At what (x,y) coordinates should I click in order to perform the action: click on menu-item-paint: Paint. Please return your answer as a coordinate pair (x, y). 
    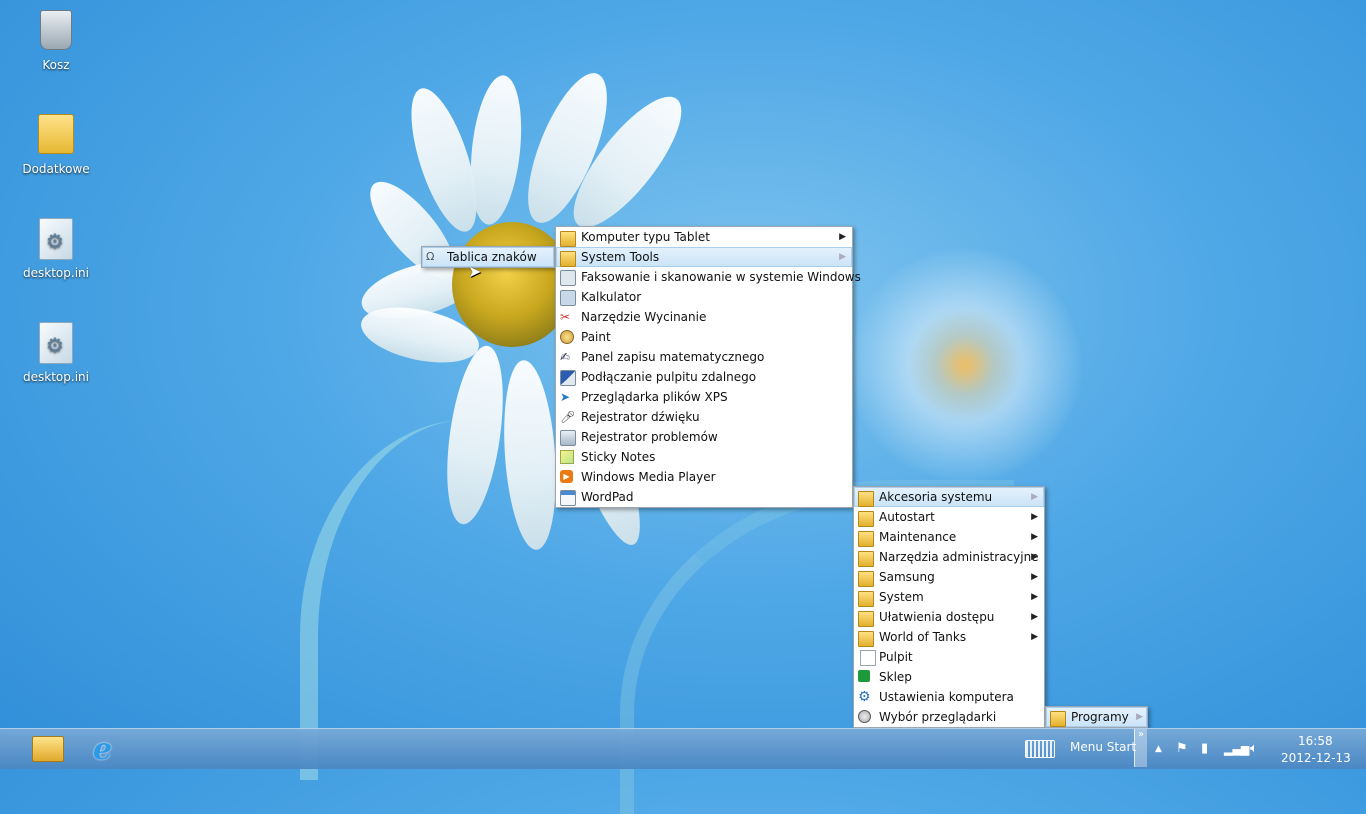
    Looking at the image, I should click on (704, 337).